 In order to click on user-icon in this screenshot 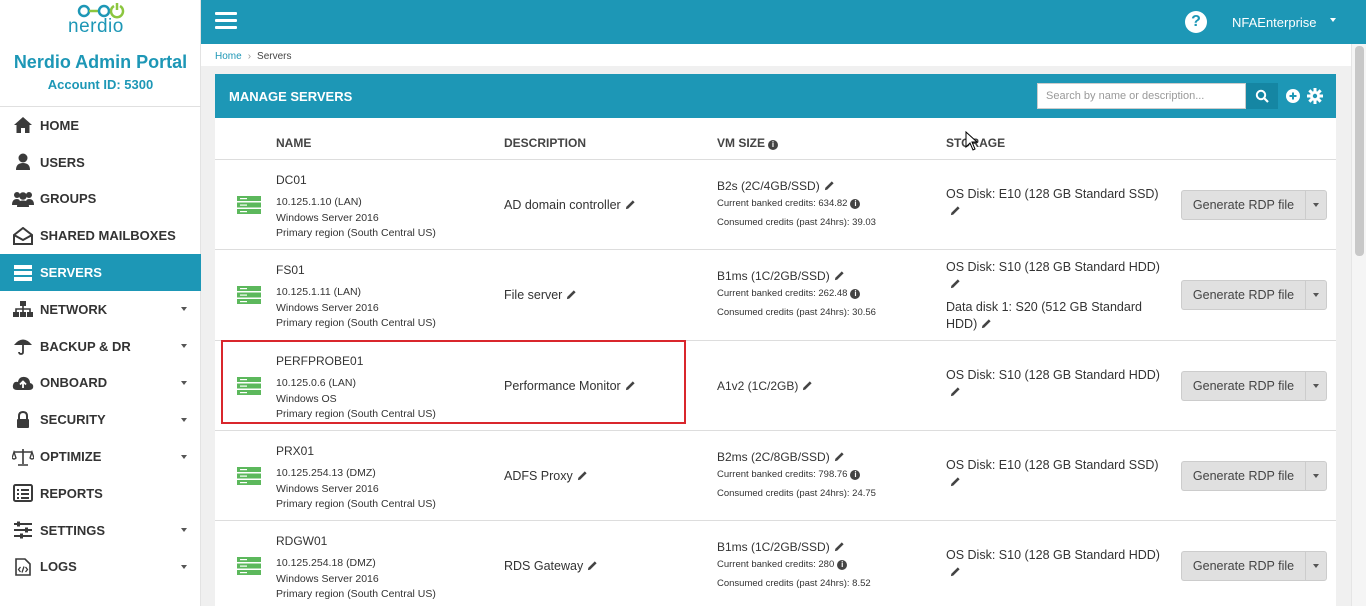, I will do `click(23, 162)`.